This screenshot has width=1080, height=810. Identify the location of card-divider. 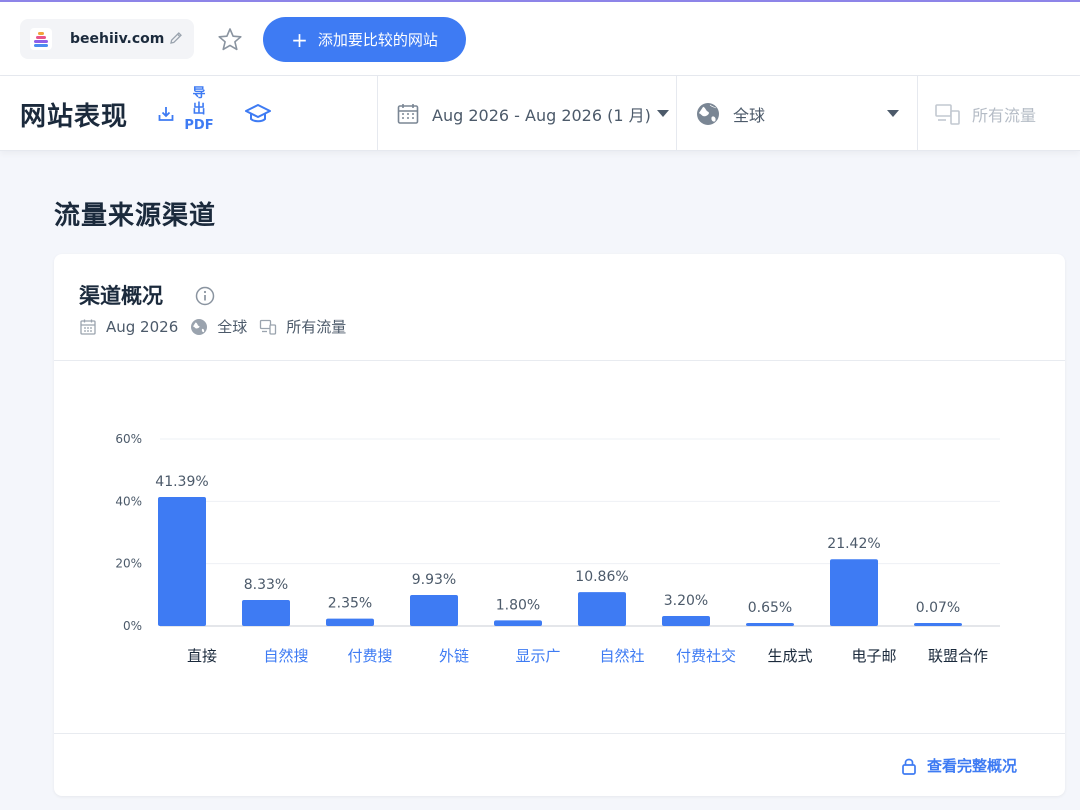
(559, 733).